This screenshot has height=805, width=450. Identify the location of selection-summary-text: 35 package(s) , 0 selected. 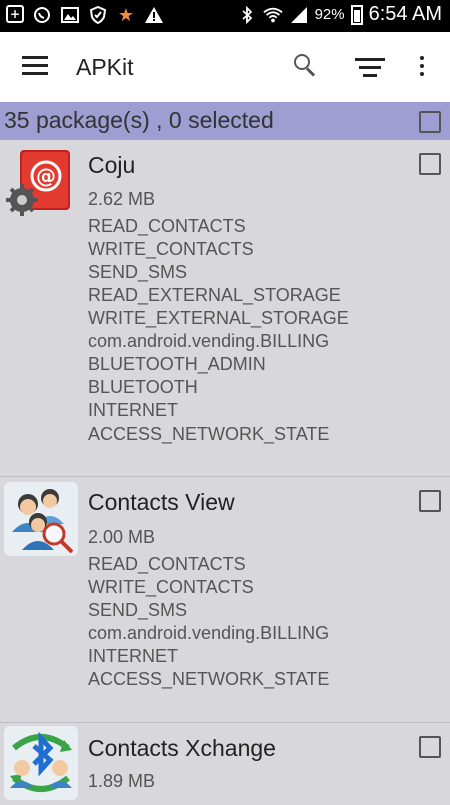
(139, 120).